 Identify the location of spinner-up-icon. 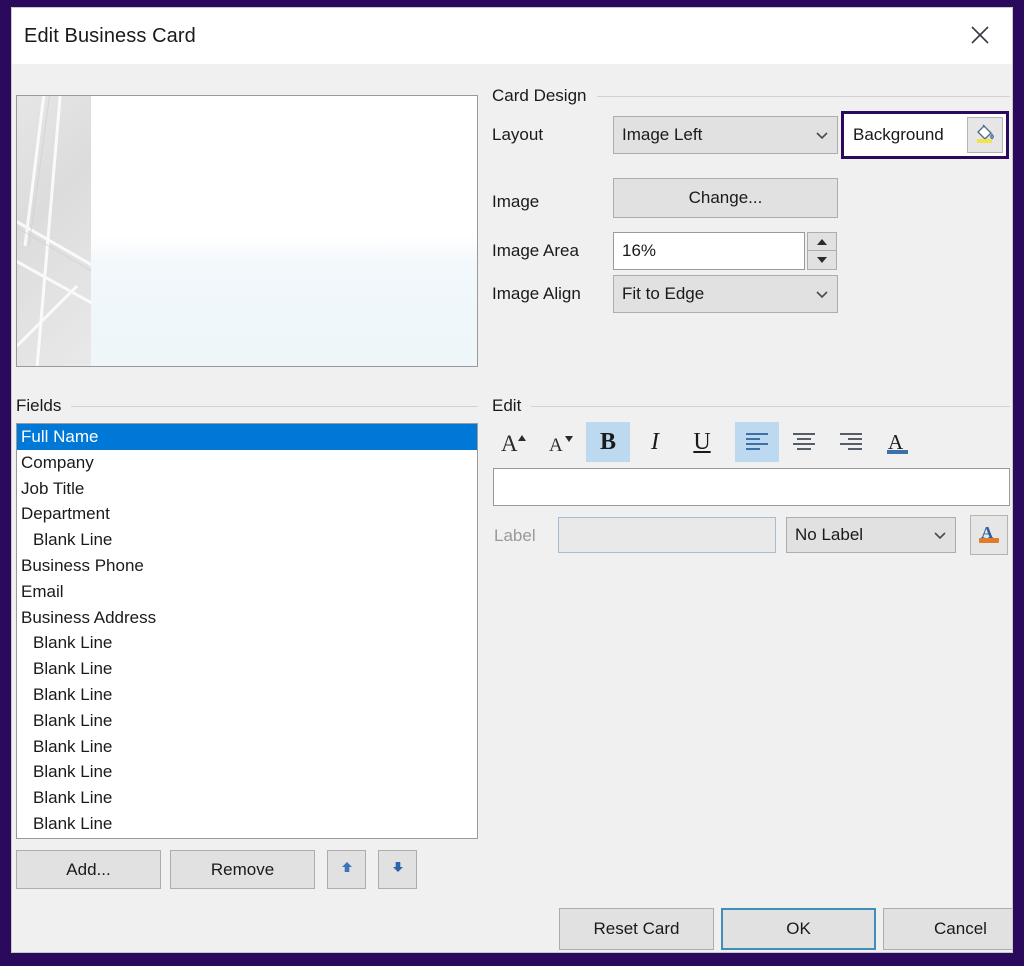
(822, 241).